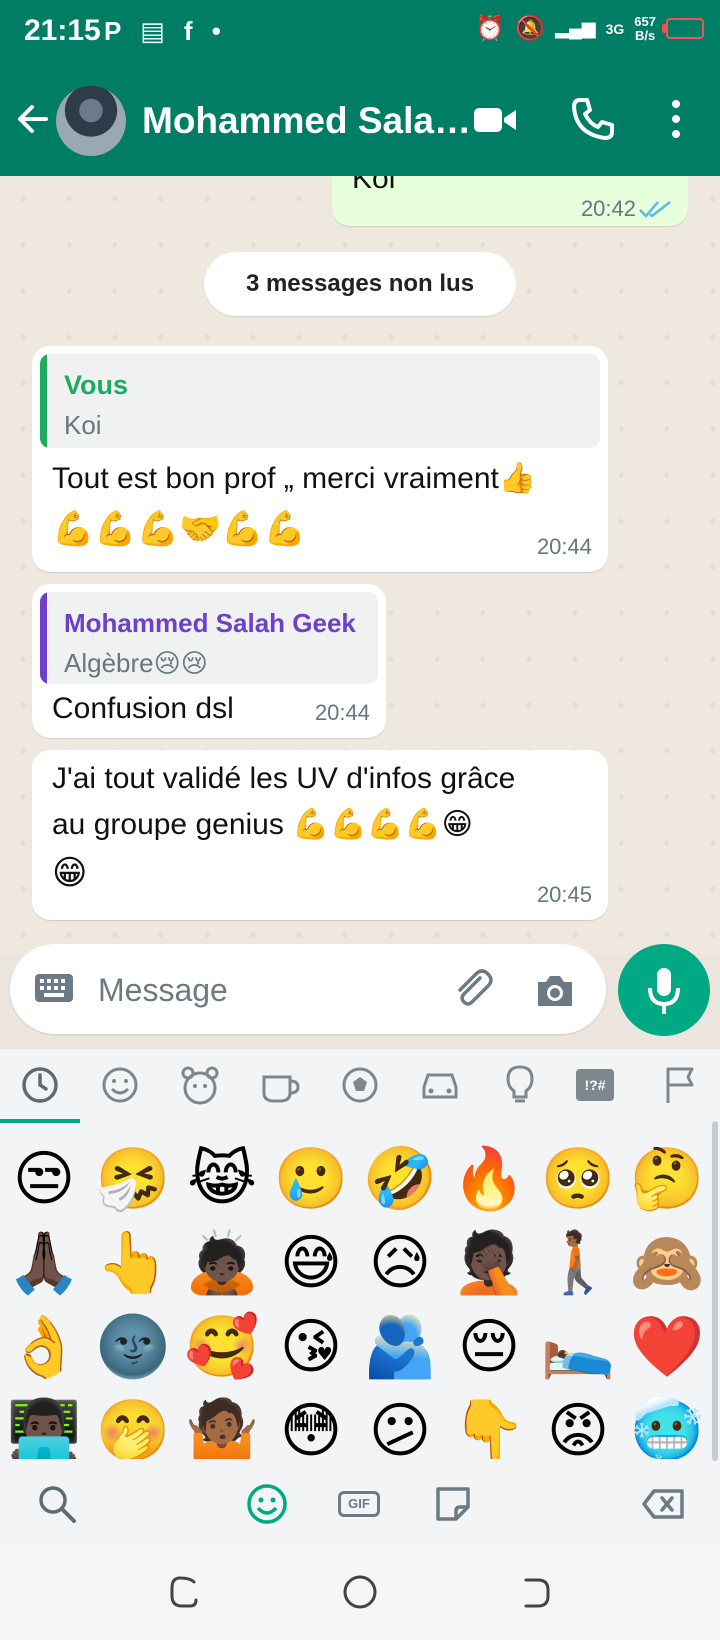 The image size is (720, 1640). I want to click on voice-record-button, so click(664, 990).